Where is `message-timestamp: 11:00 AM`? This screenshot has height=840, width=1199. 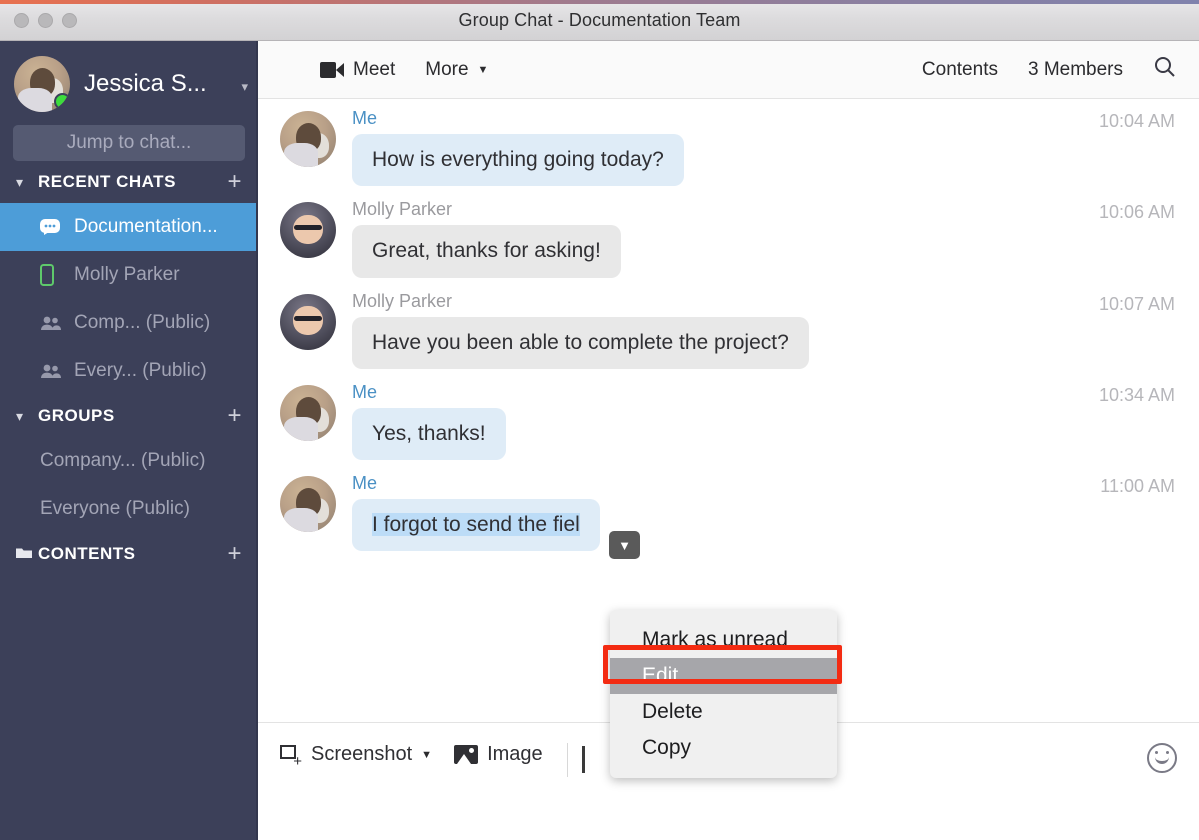
message-timestamp: 11:00 AM is located at coordinates (1137, 486).